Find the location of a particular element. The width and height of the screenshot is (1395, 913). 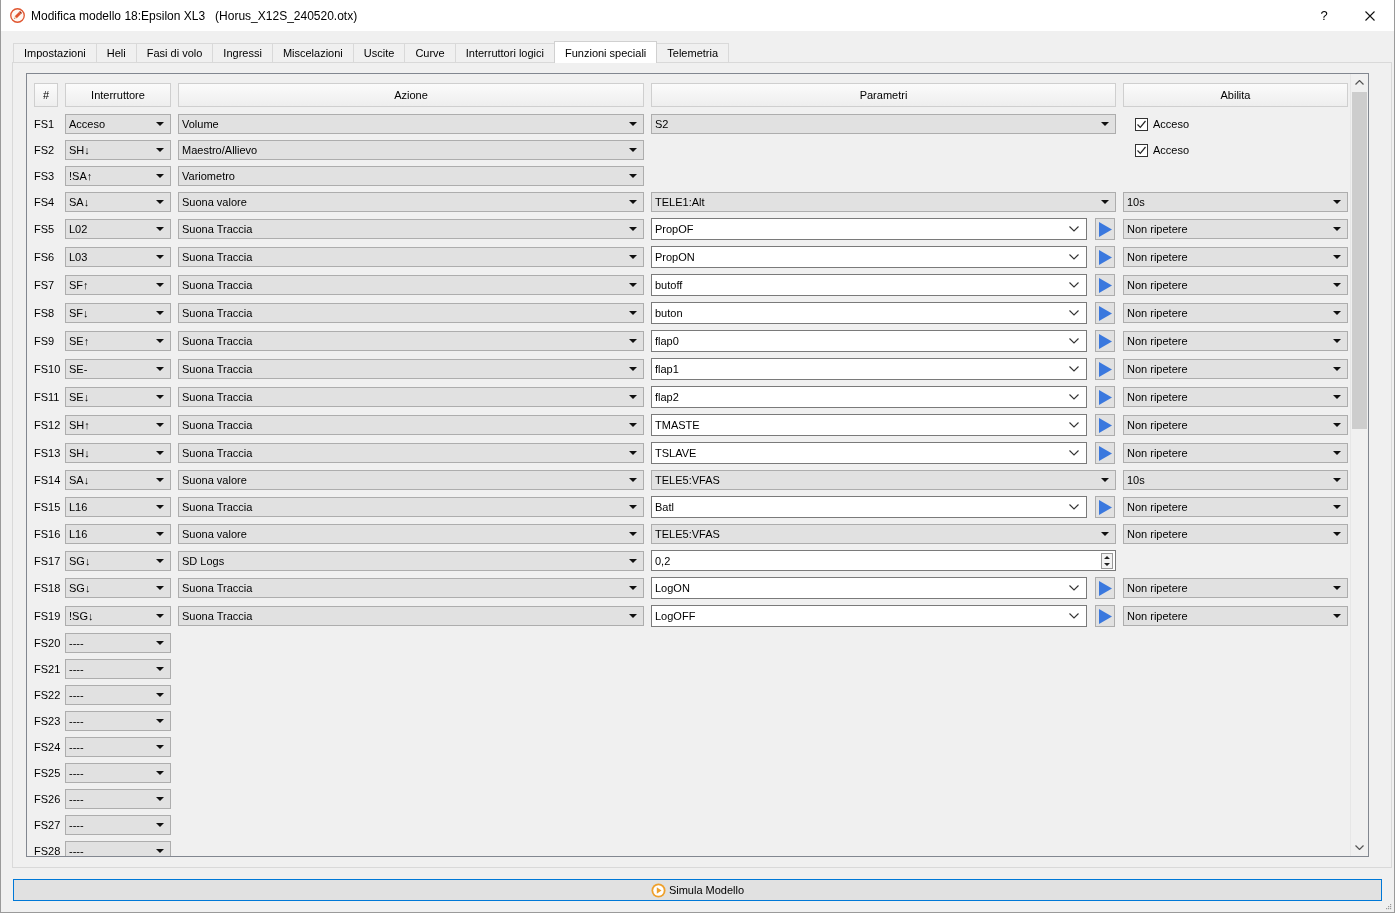

switch-dropdown: SE- is located at coordinates (118, 369).